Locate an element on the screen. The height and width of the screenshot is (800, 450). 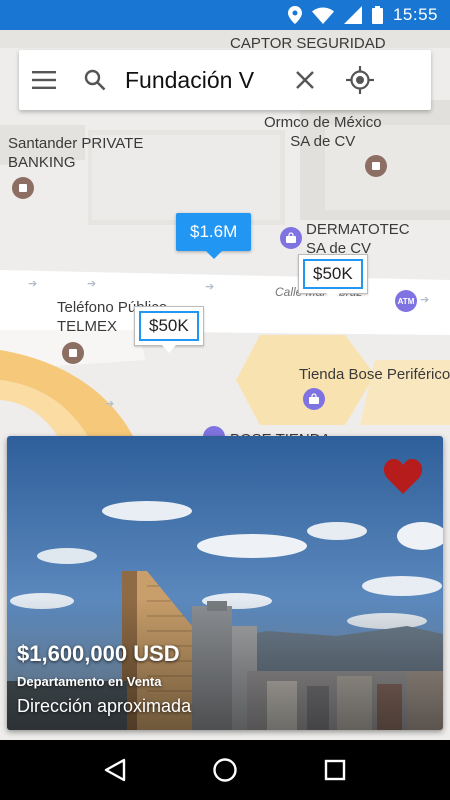
price-marker-selected: $1.6M is located at coordinates (214, 236).